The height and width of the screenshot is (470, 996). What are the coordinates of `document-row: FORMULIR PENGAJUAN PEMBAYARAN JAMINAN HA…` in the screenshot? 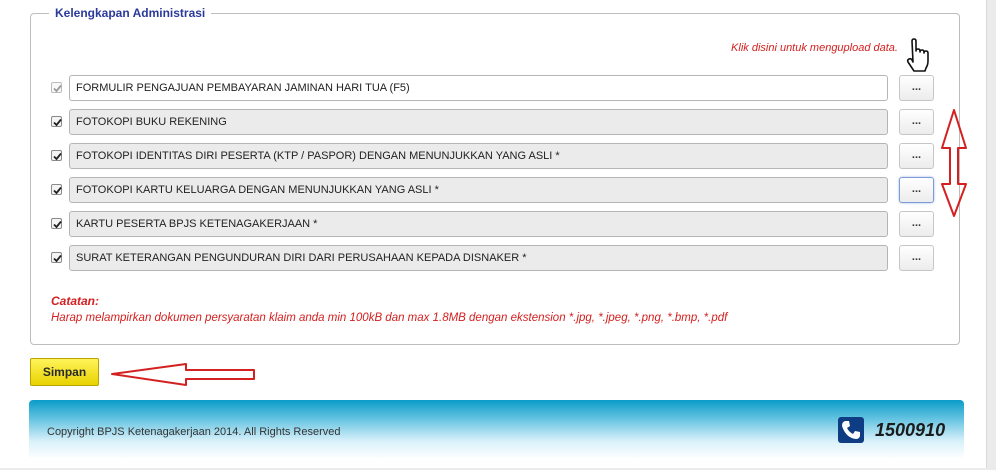 It's located at (493, 88).